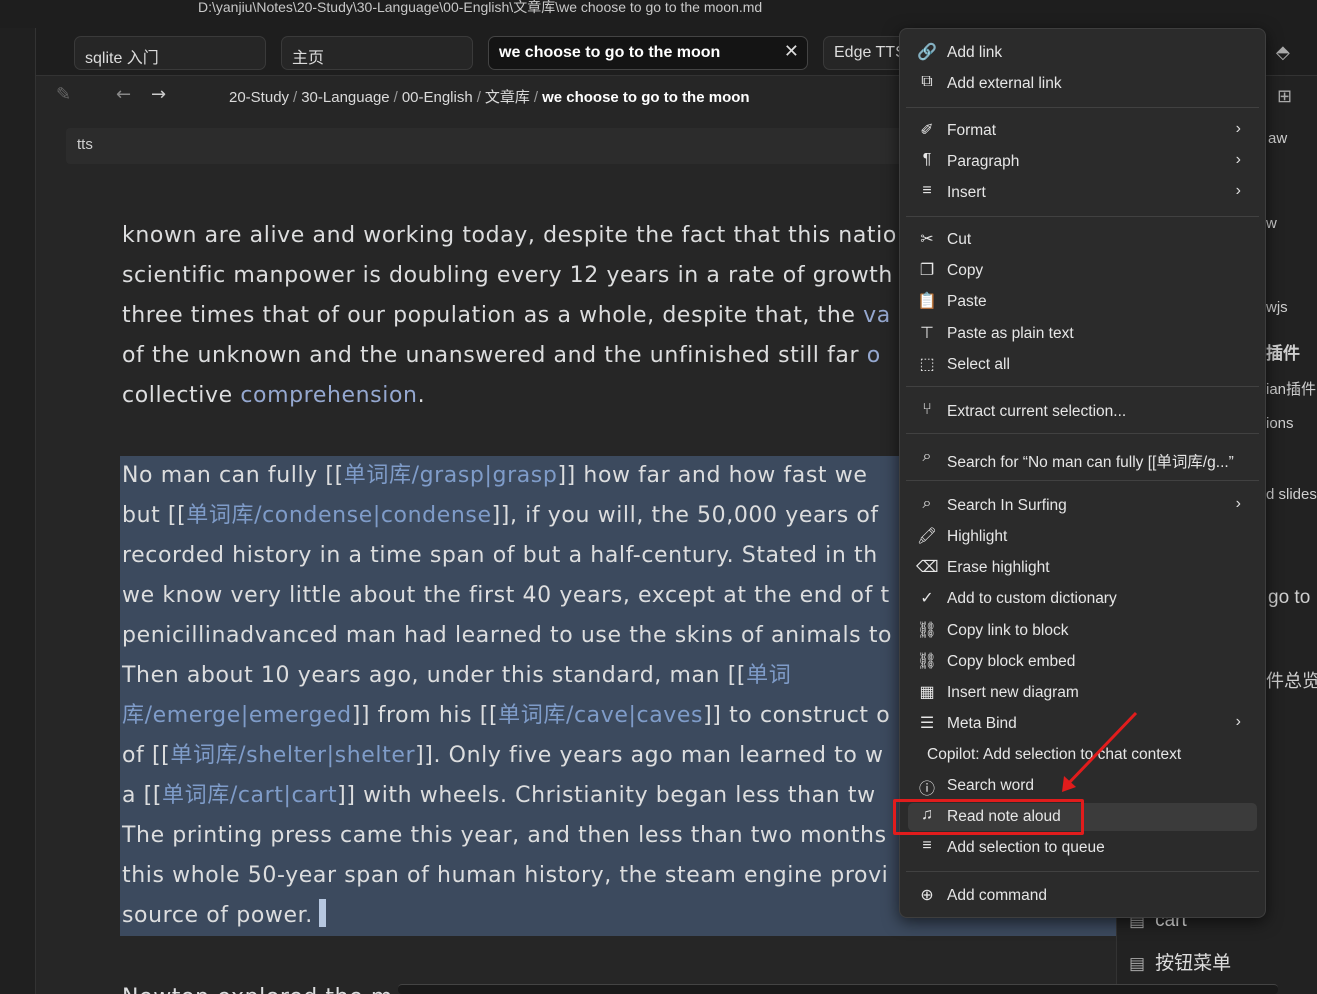 The width and height of the screenshot is (1317, 994). I want to click on annotation-arrow, so click(1100, 751).